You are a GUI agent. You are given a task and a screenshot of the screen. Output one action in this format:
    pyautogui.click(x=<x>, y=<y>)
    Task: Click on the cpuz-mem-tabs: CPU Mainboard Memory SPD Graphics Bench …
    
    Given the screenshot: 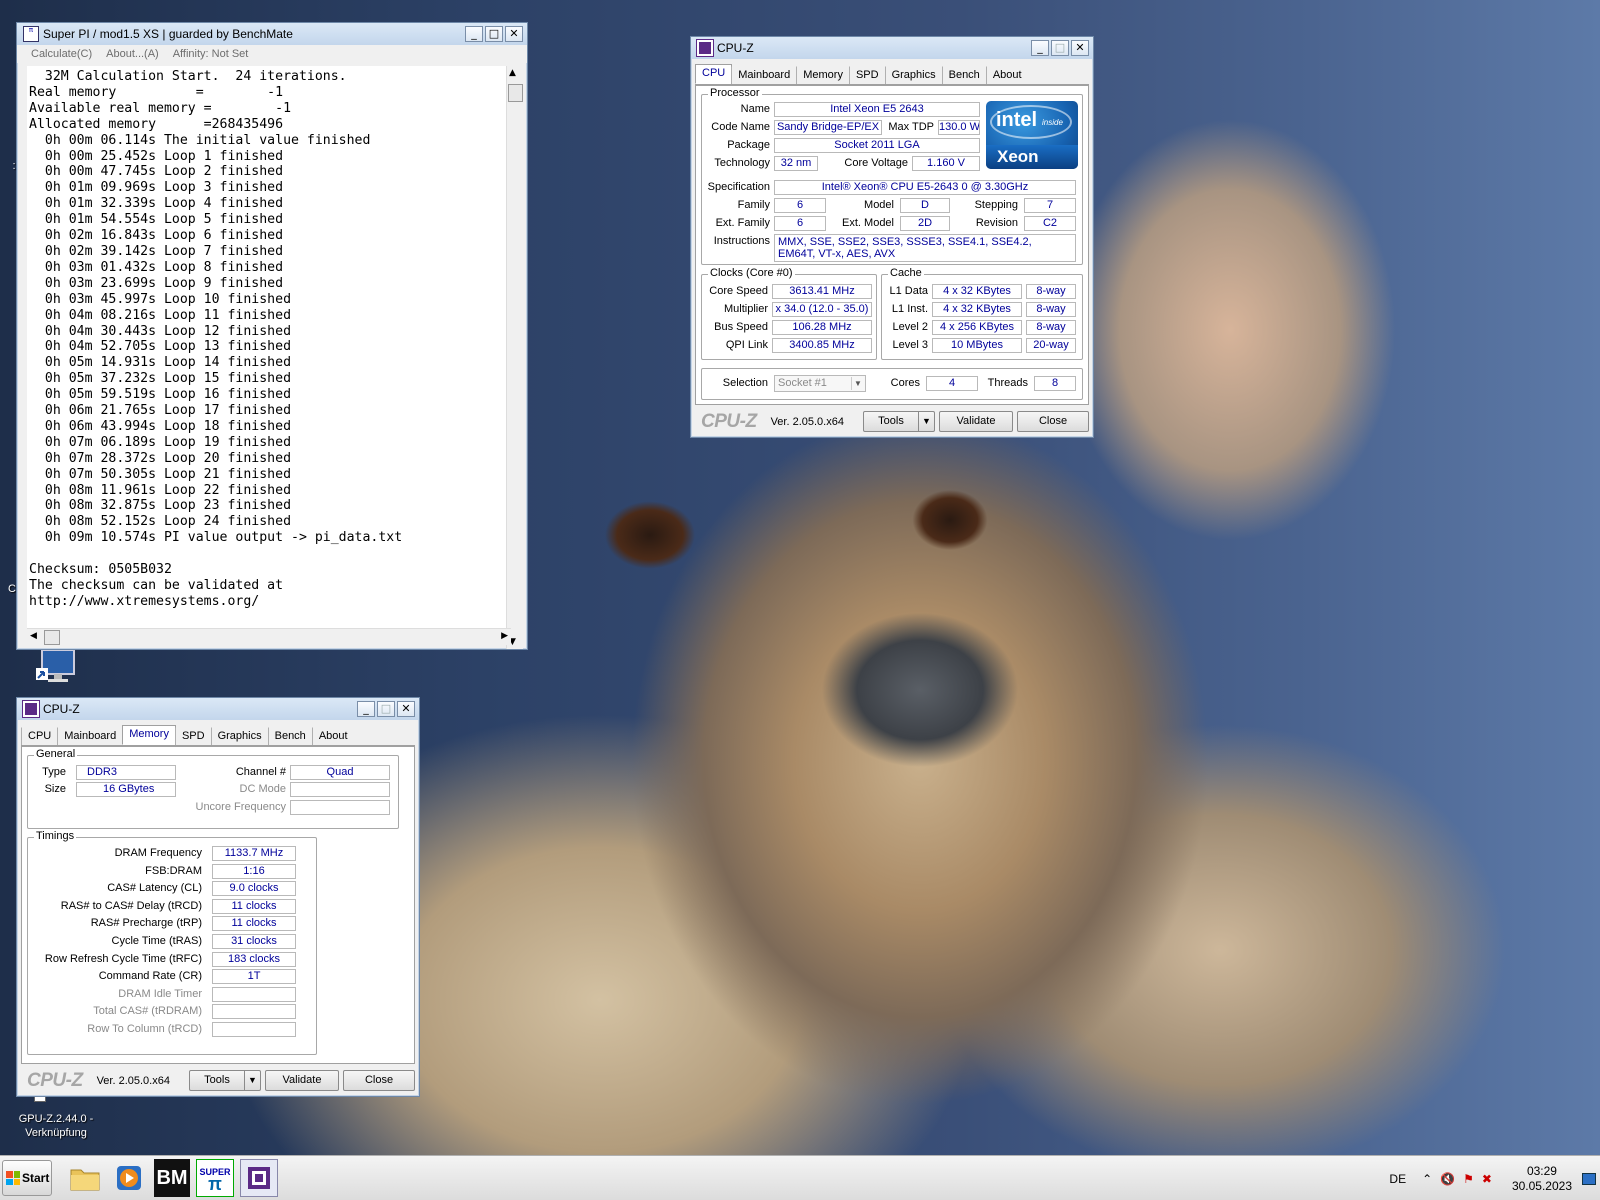 What is the action you would take?
    pyautogui.click(x=218, y=735)
    